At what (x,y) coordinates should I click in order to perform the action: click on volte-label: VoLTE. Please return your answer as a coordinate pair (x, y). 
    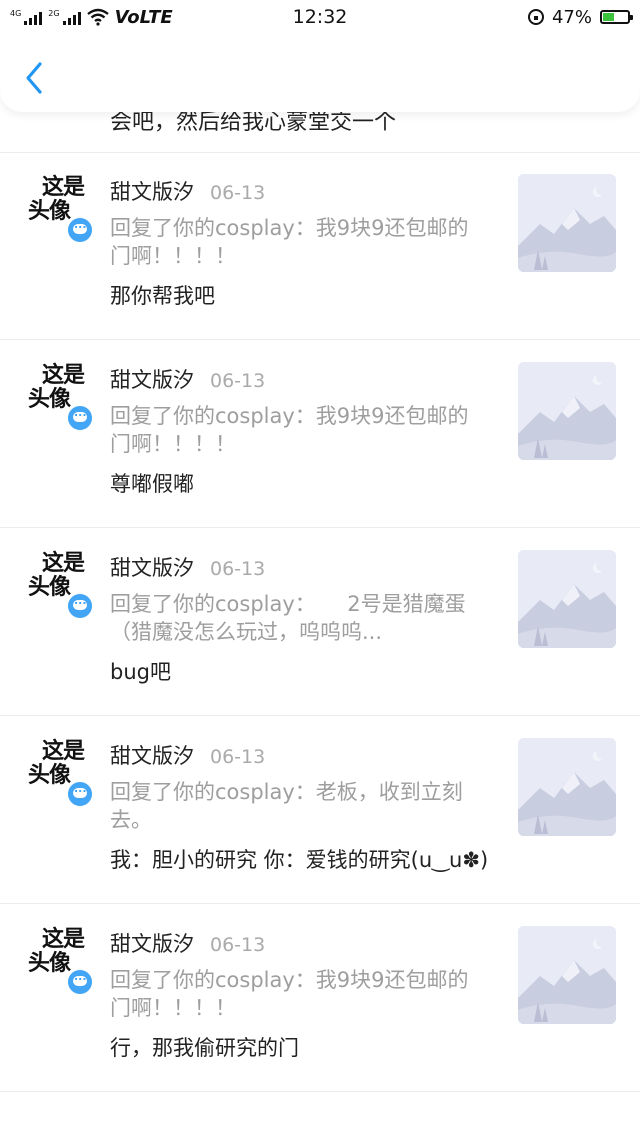
    Looking at the image, I should click on (143, 17).